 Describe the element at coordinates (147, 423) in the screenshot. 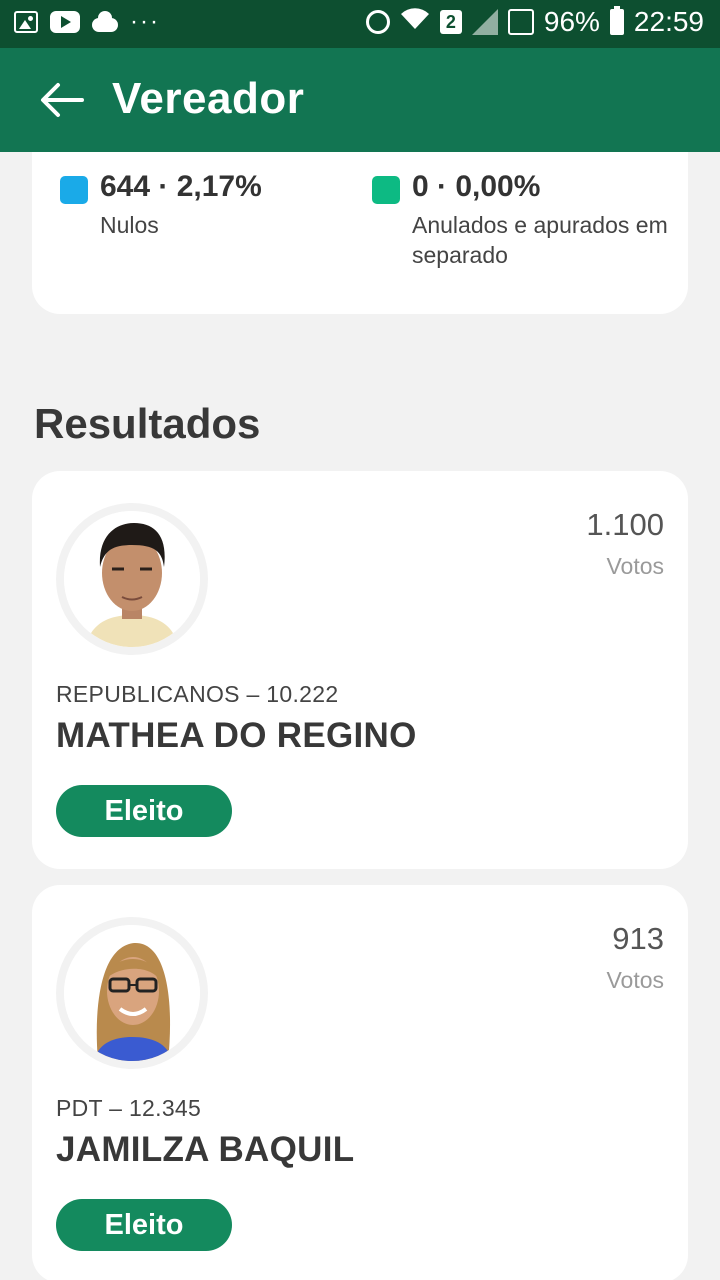

I see `section-title-results: Resultados` at that location.